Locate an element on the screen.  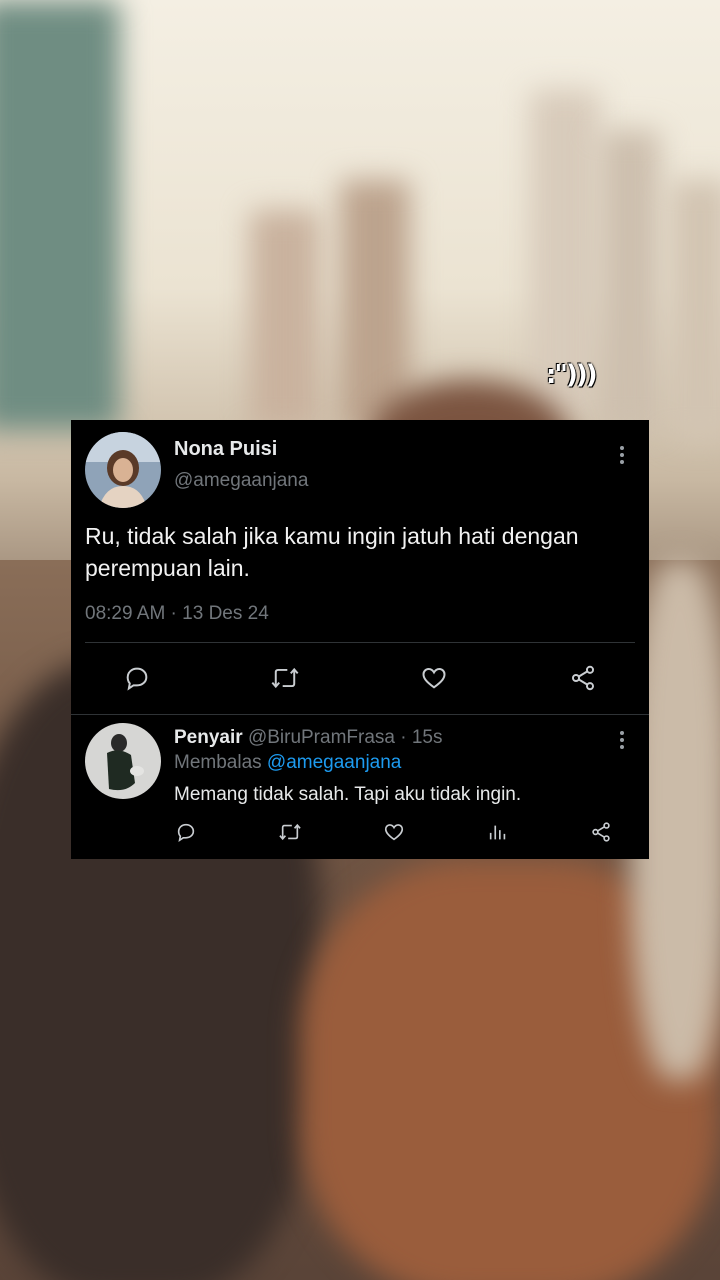
like-icon is located at coordinates (434, 678).